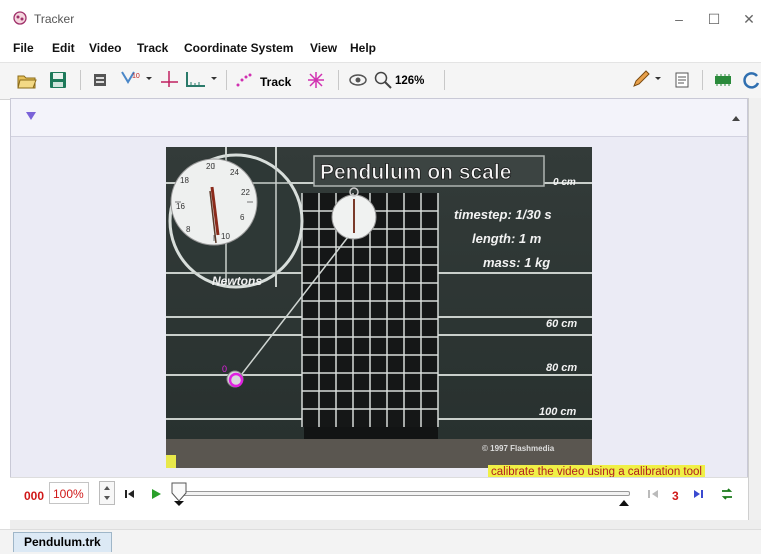  What do you see at coordinates (202, 79) in the screenshot?
I see `measuring-tools-icon` at bounding box center [202, 79].